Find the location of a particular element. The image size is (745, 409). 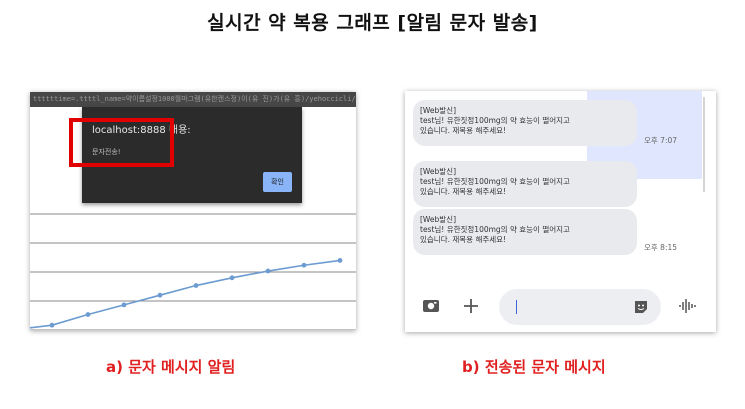

page-title: 실시간 약 복용 그래프 [알림 문자 발송] is located at coordinates (372, 23).